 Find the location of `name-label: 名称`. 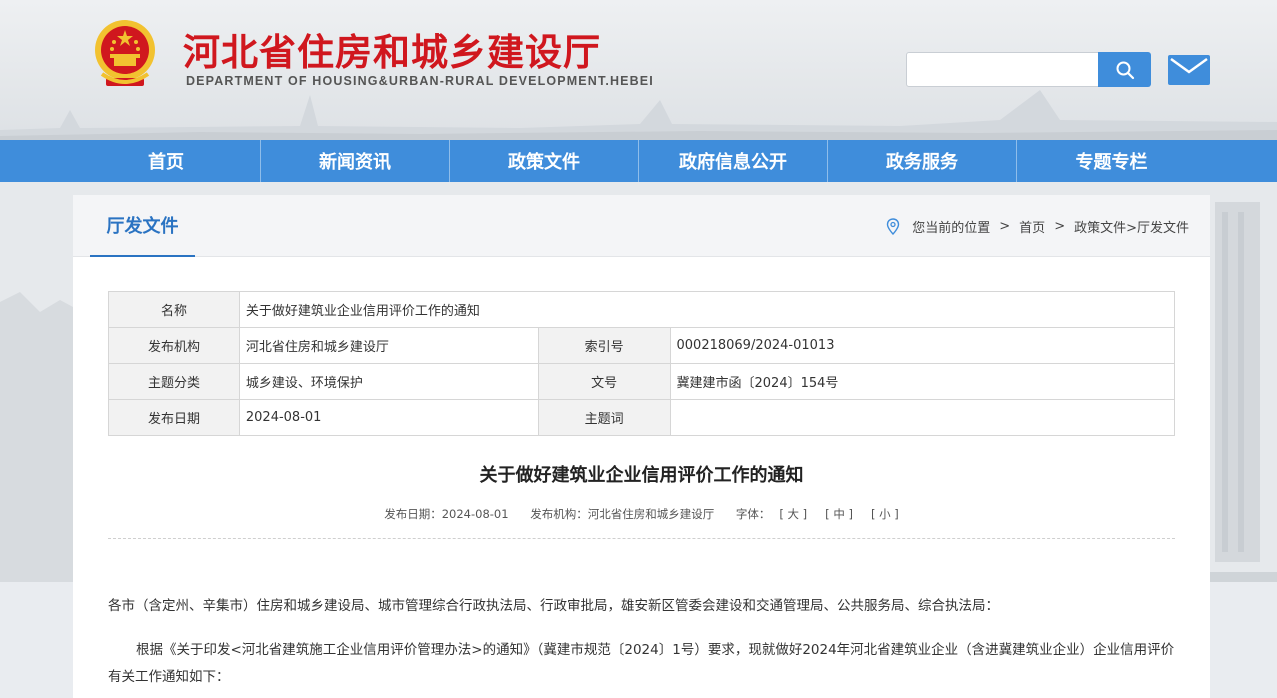

name-label: 名称 is located at coordinates (174, 309).